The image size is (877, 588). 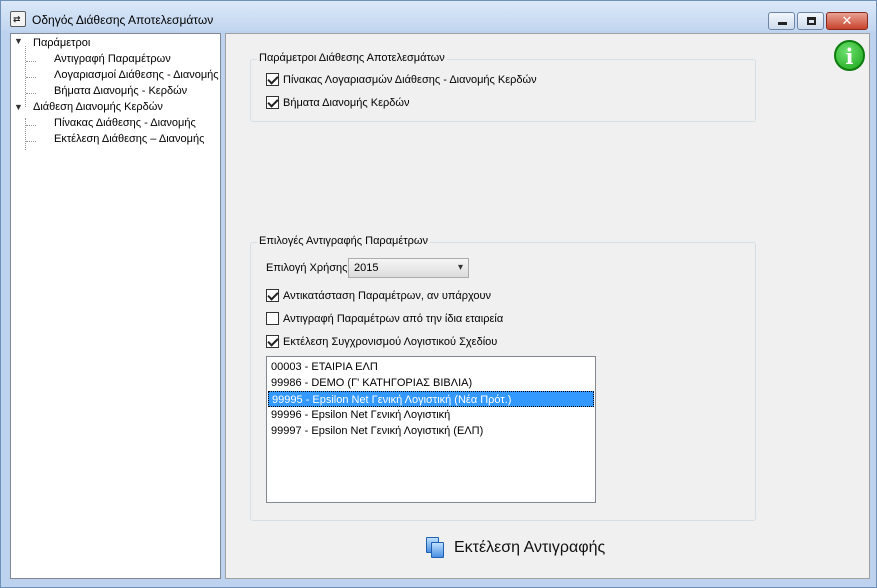 I want to click on list-item: 00003 - ΕΤΑΙΡΙΑ ΕΛΠ, so click(x=431, y=367).